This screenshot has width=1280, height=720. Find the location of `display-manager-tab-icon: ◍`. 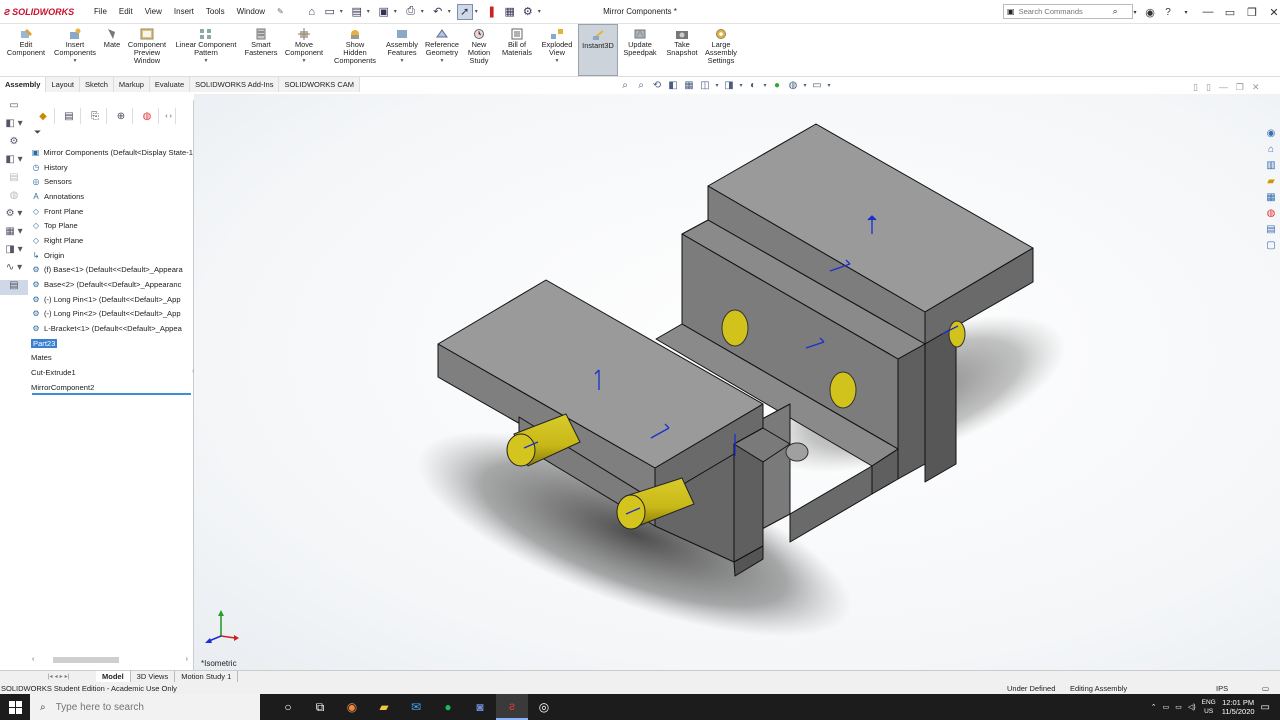

display-manager-tab-icon: ◍ is located at coordinates (147, 116).